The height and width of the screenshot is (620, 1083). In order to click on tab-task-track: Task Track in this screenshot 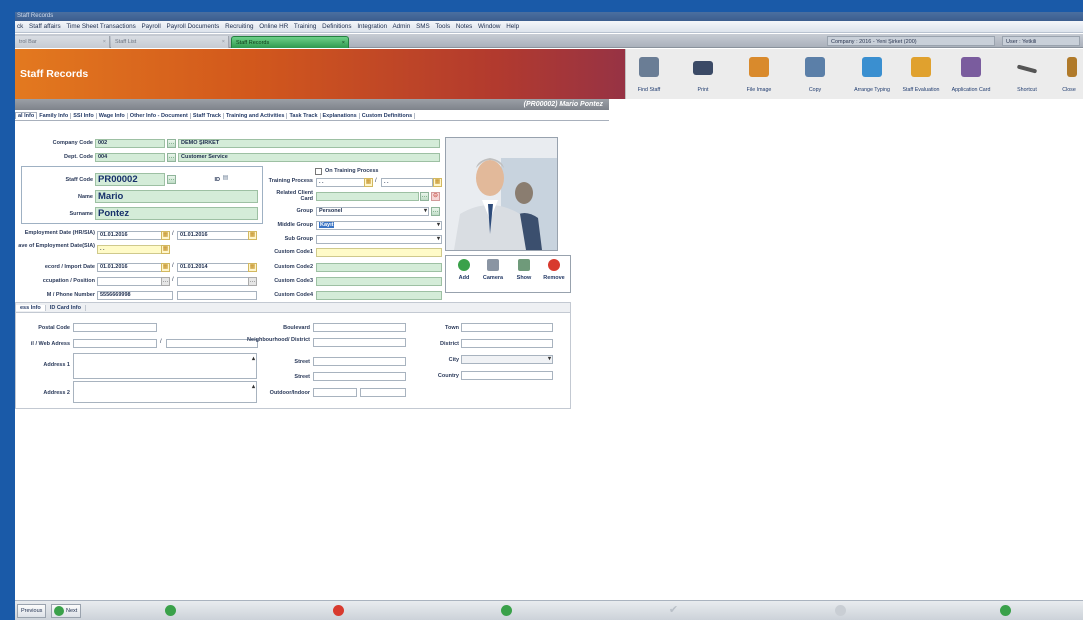, I will do `click(304, 116)`.